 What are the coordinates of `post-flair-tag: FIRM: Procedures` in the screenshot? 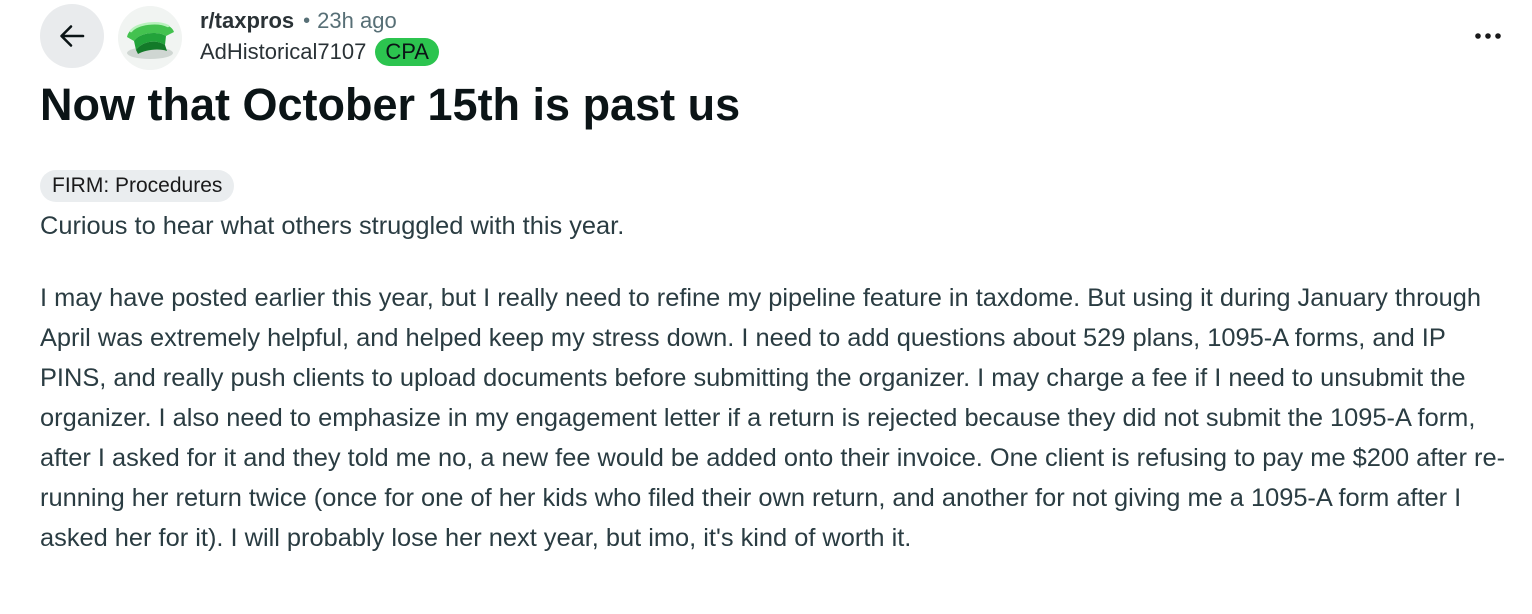 It's located at (137, 186).